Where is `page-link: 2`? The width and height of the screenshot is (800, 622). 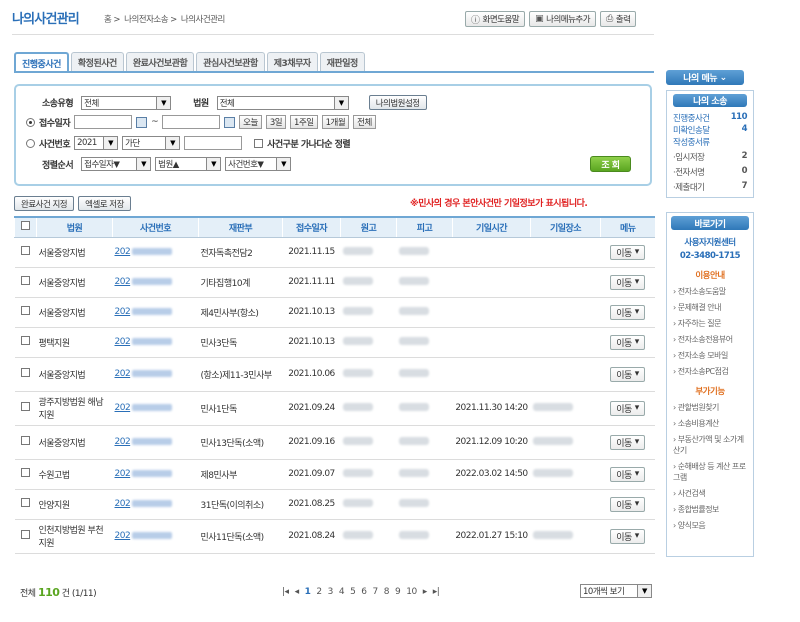 page-link: 2 is located at coordinates (319, 592).